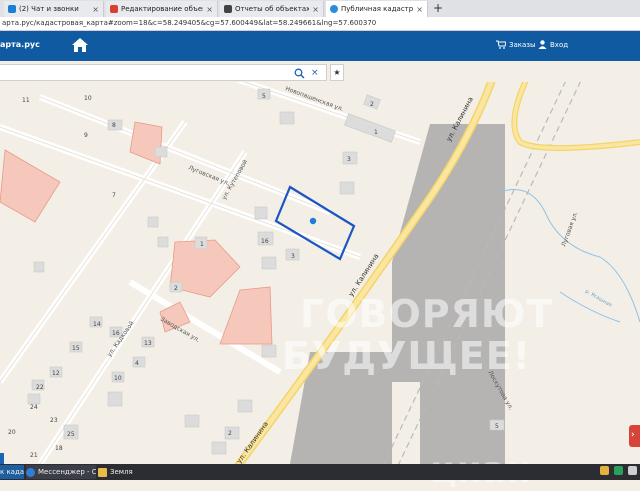 The height and width of the screenshot is (491, 640). I want to click on left-panel-tab, so click(2, 458).